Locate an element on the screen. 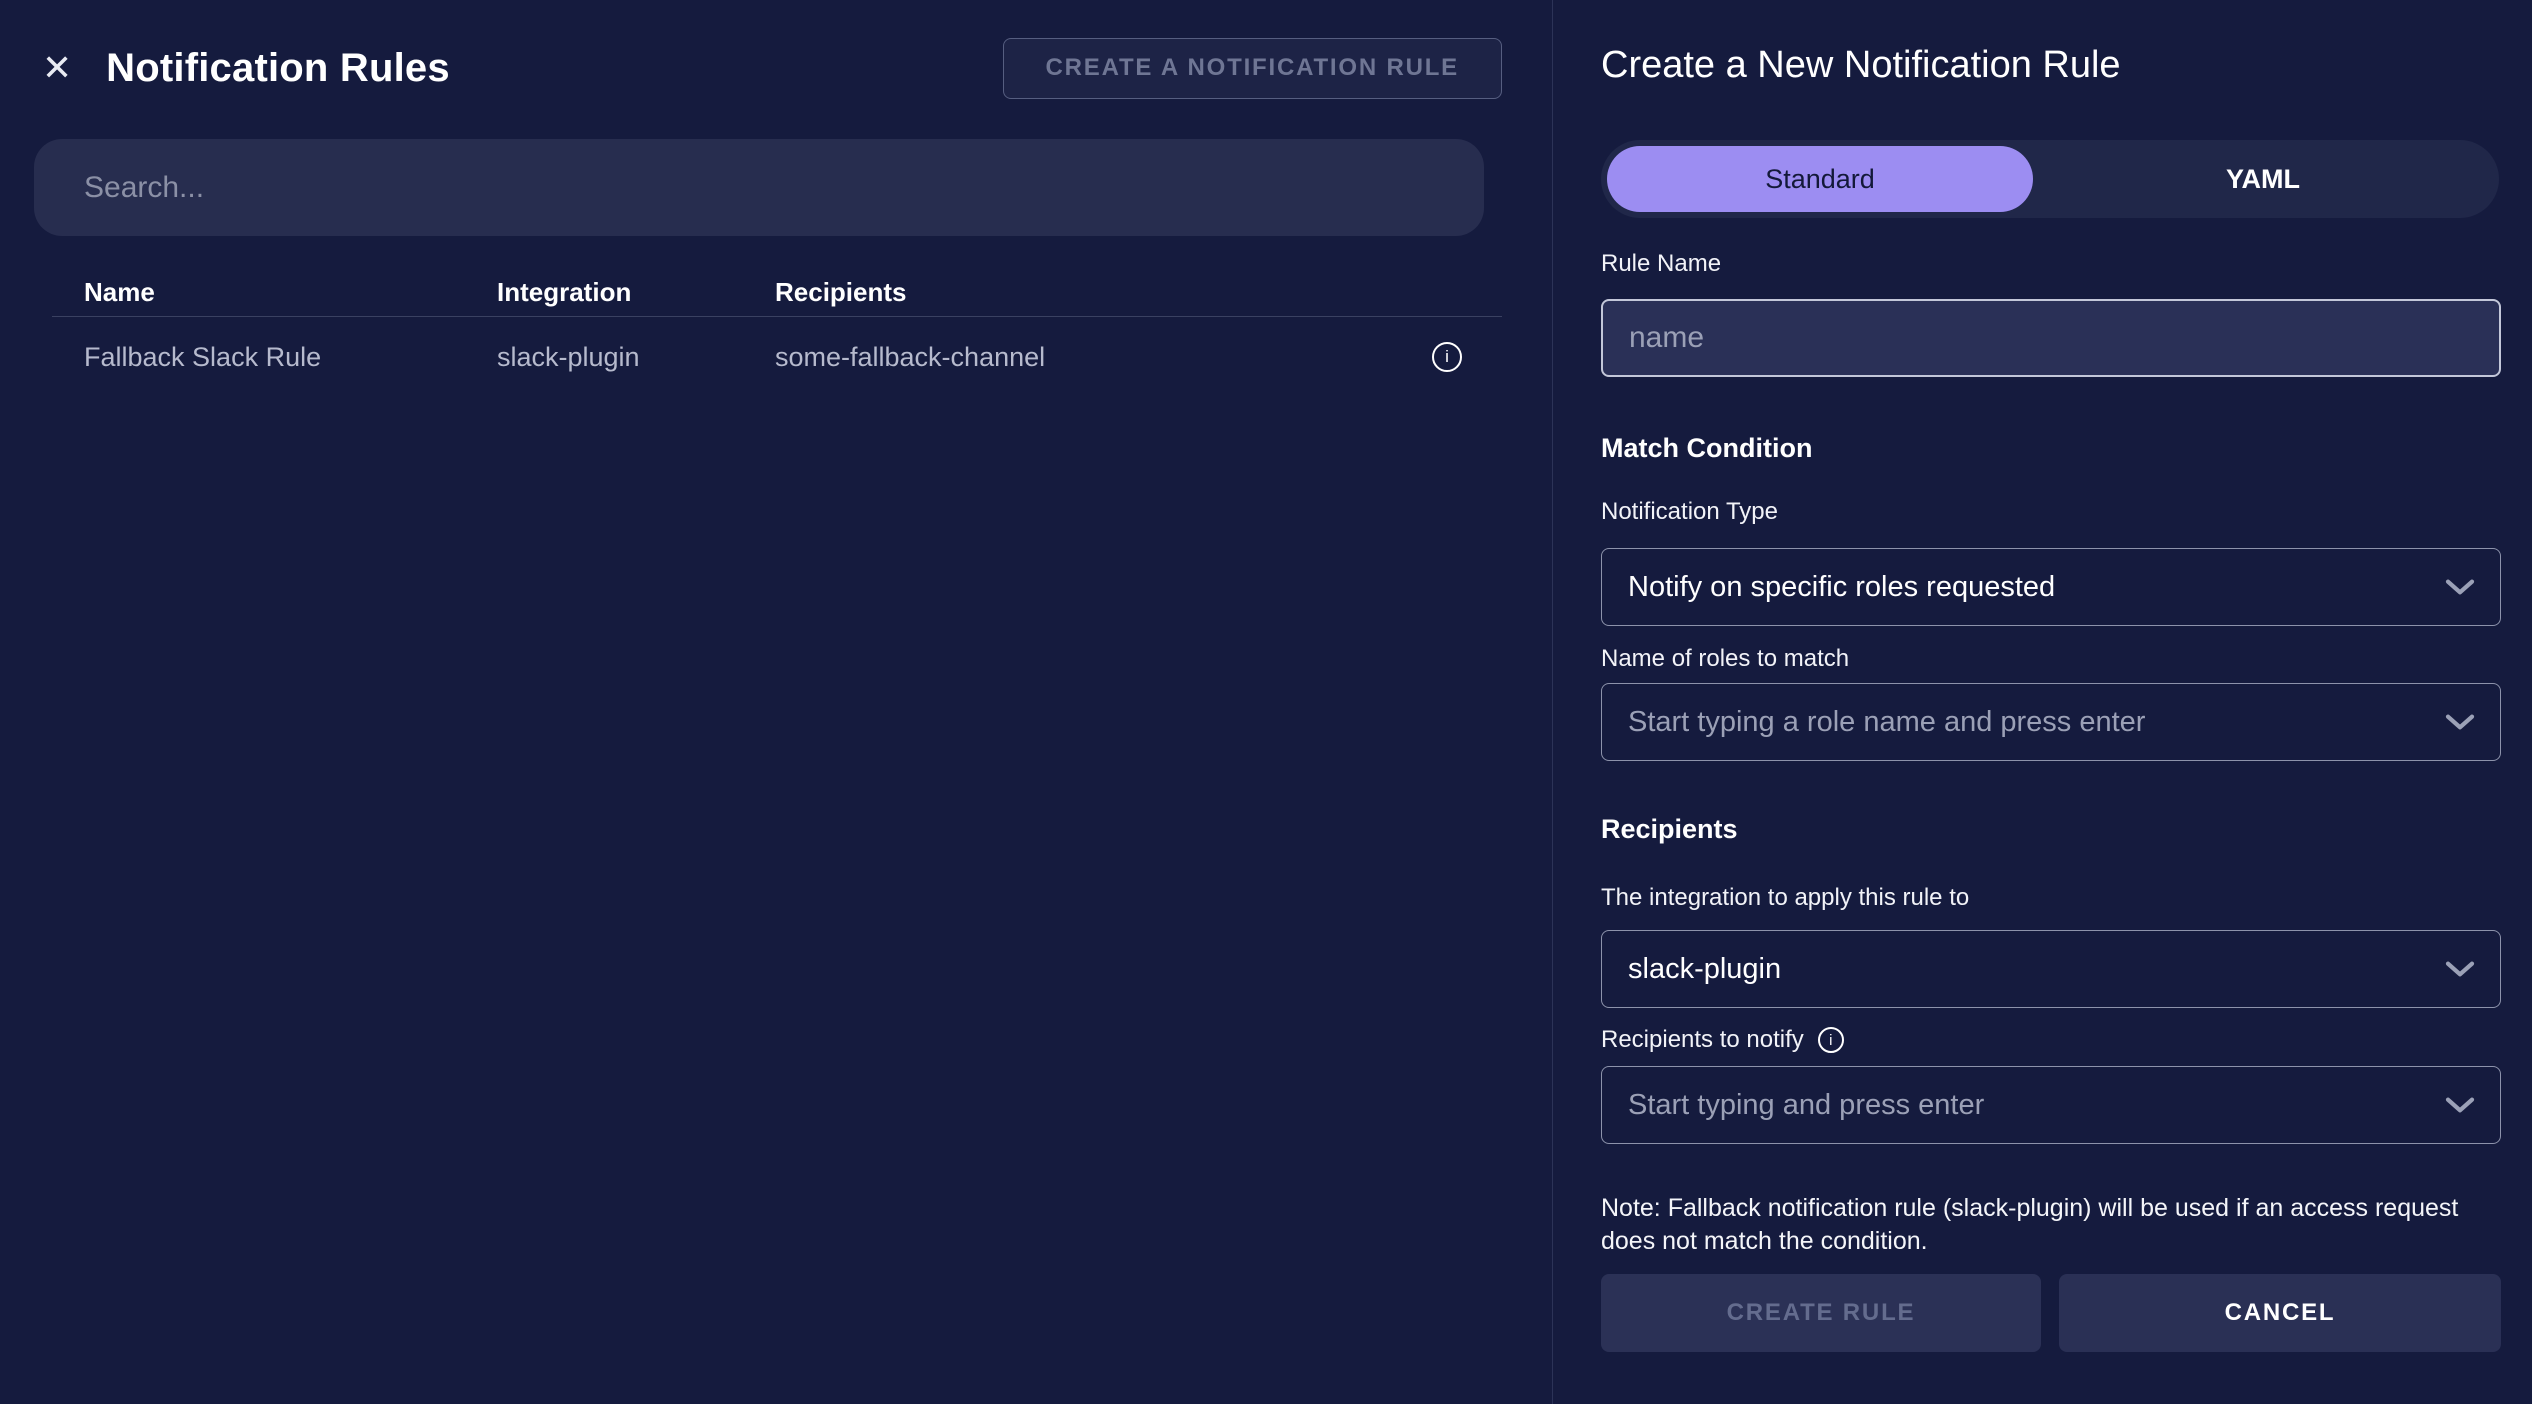  rule-name-label: Rule Name is located at coordinates (1661, 263).